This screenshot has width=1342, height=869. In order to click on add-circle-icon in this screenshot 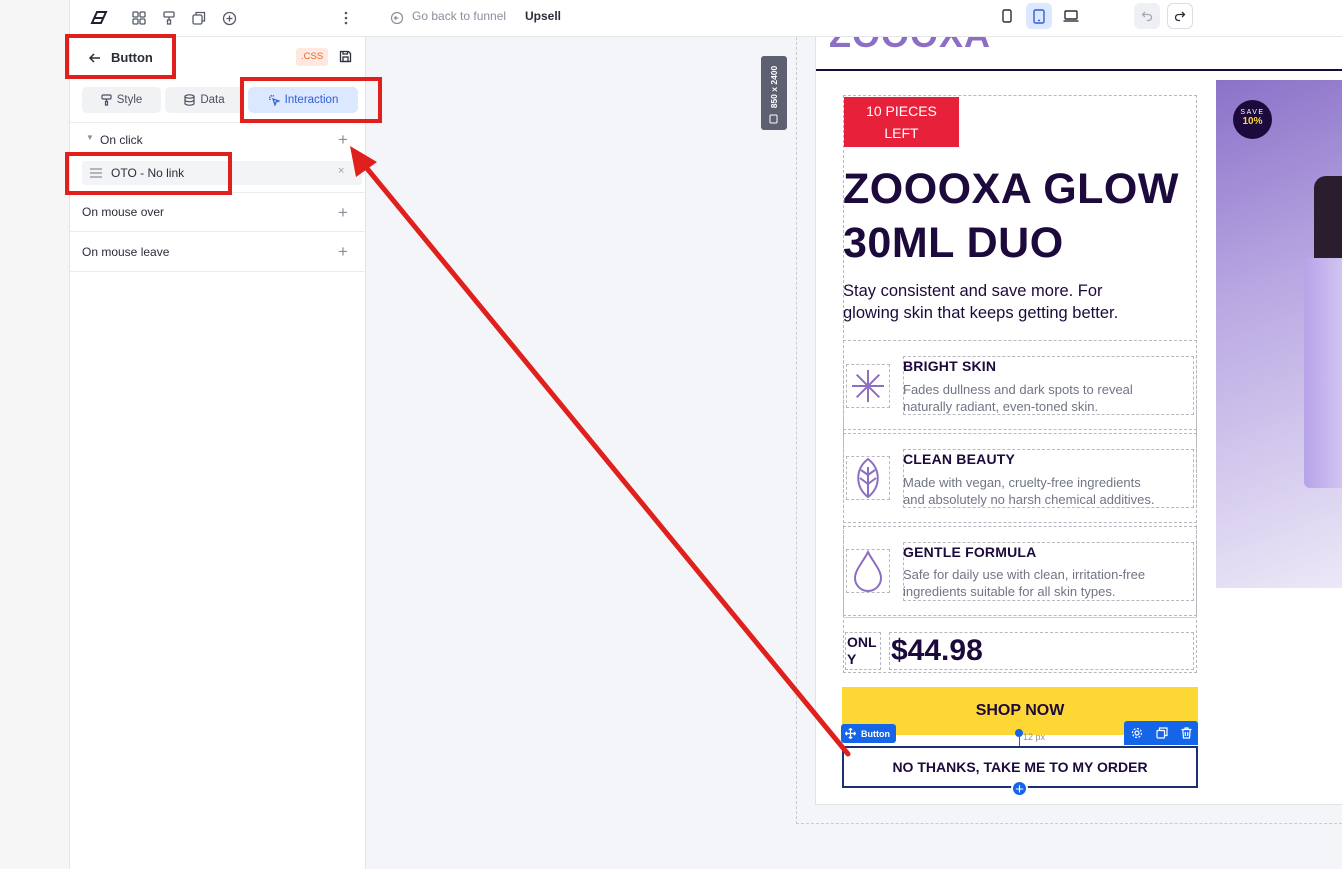, I will do `click(229, 18)`.